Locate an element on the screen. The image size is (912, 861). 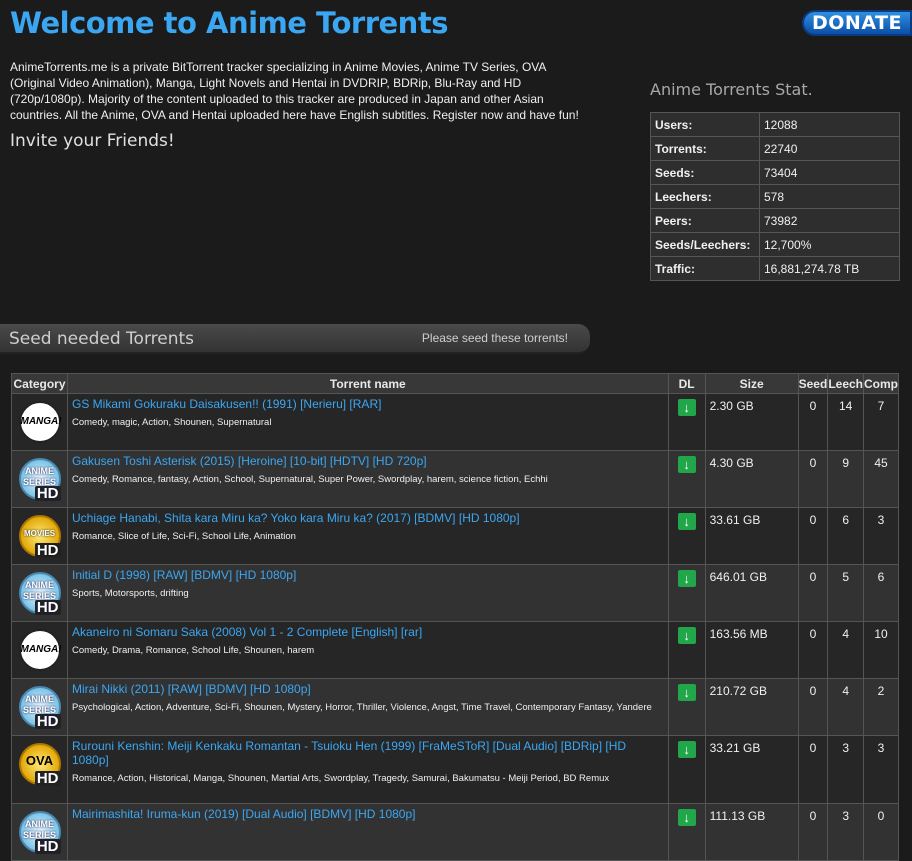
leech-count: 9 is located at coordinates (845, 479).